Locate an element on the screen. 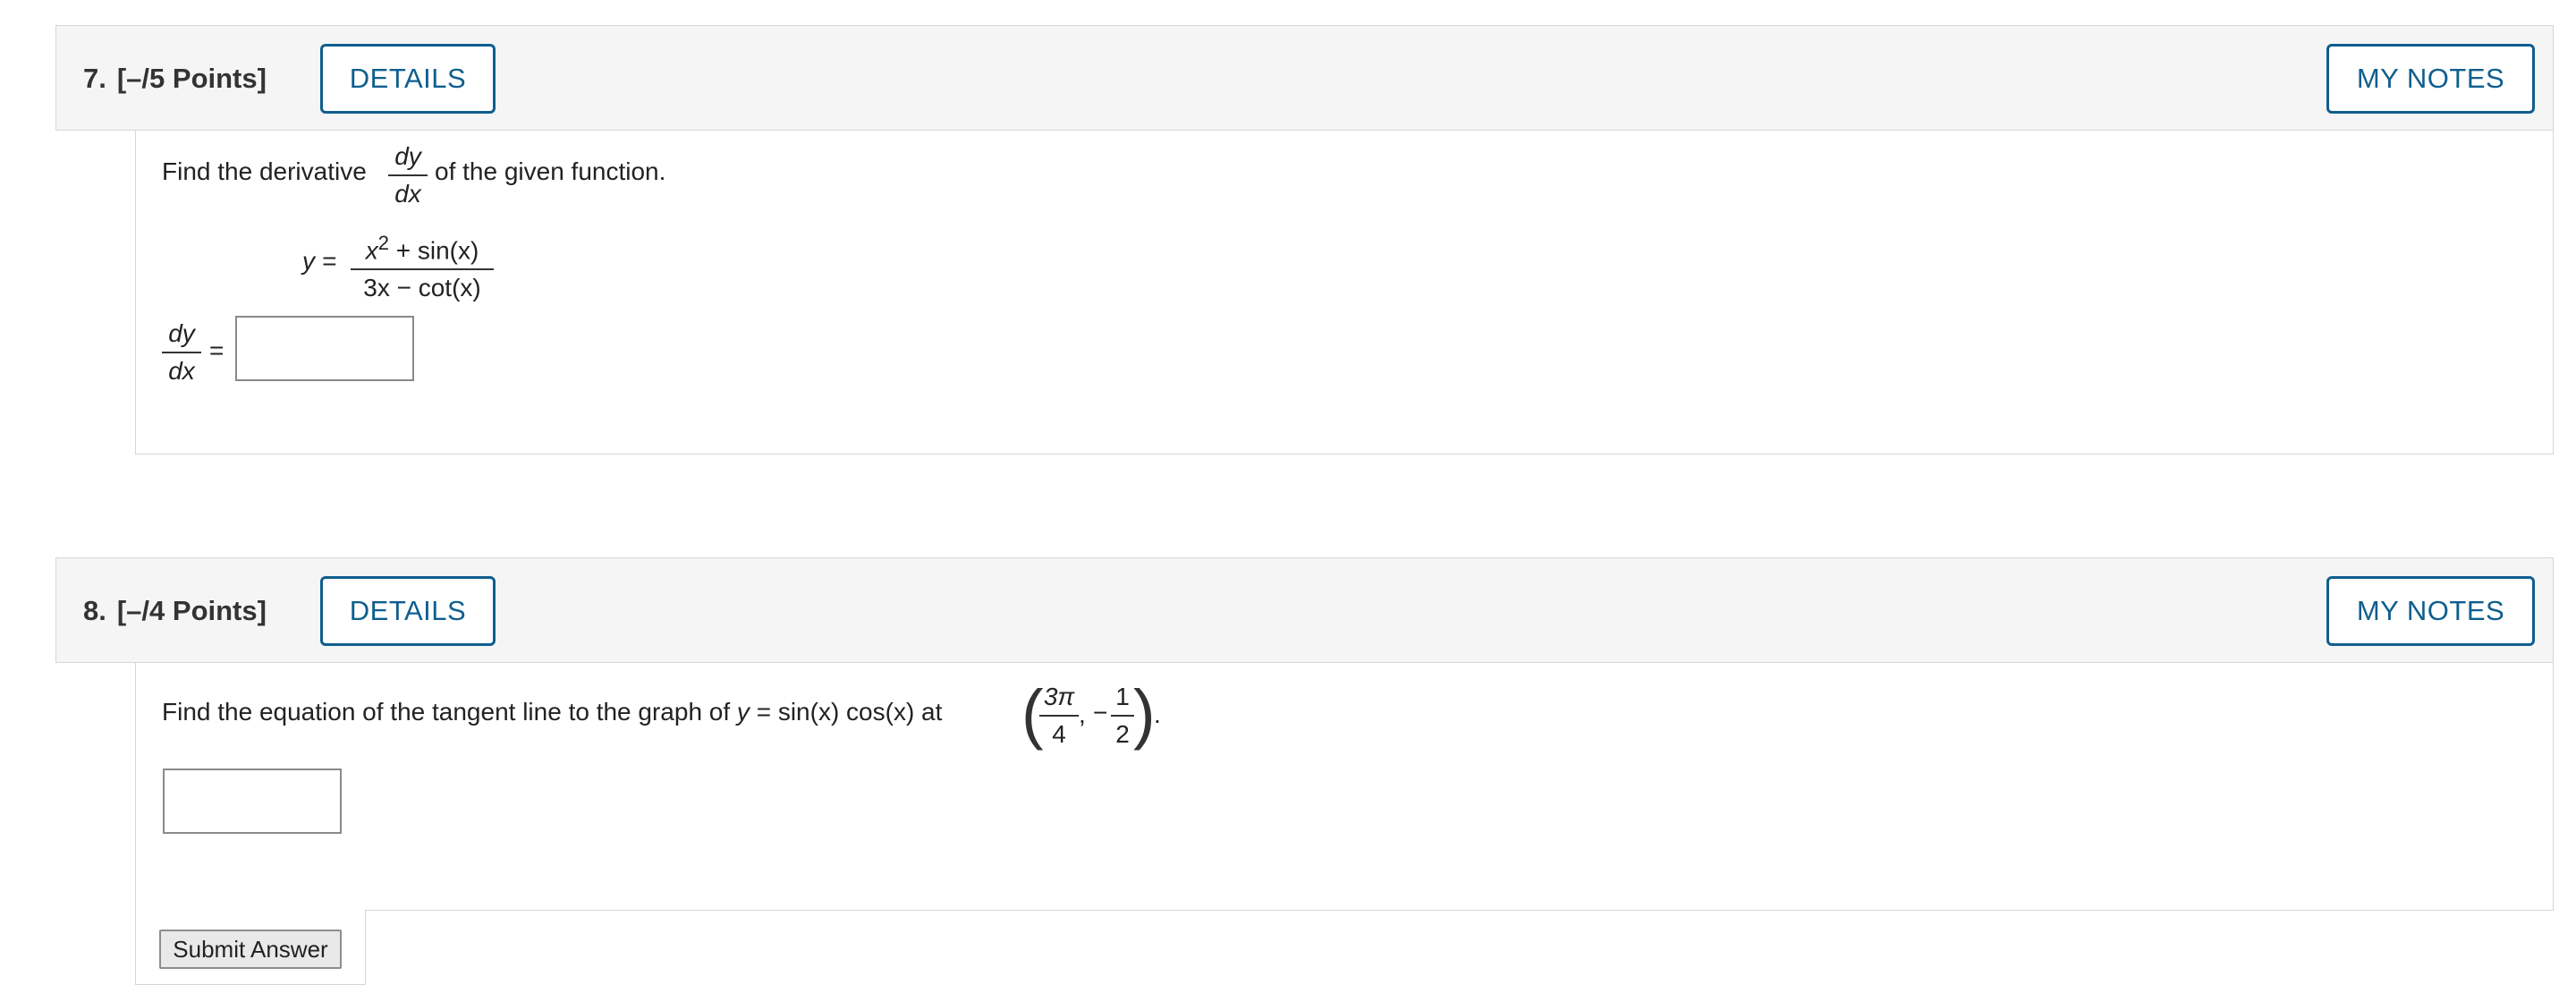 The height and width of the screenshot is (1002, 2576). fraction-numerator: 1 is located at coordinates (1122, 696).